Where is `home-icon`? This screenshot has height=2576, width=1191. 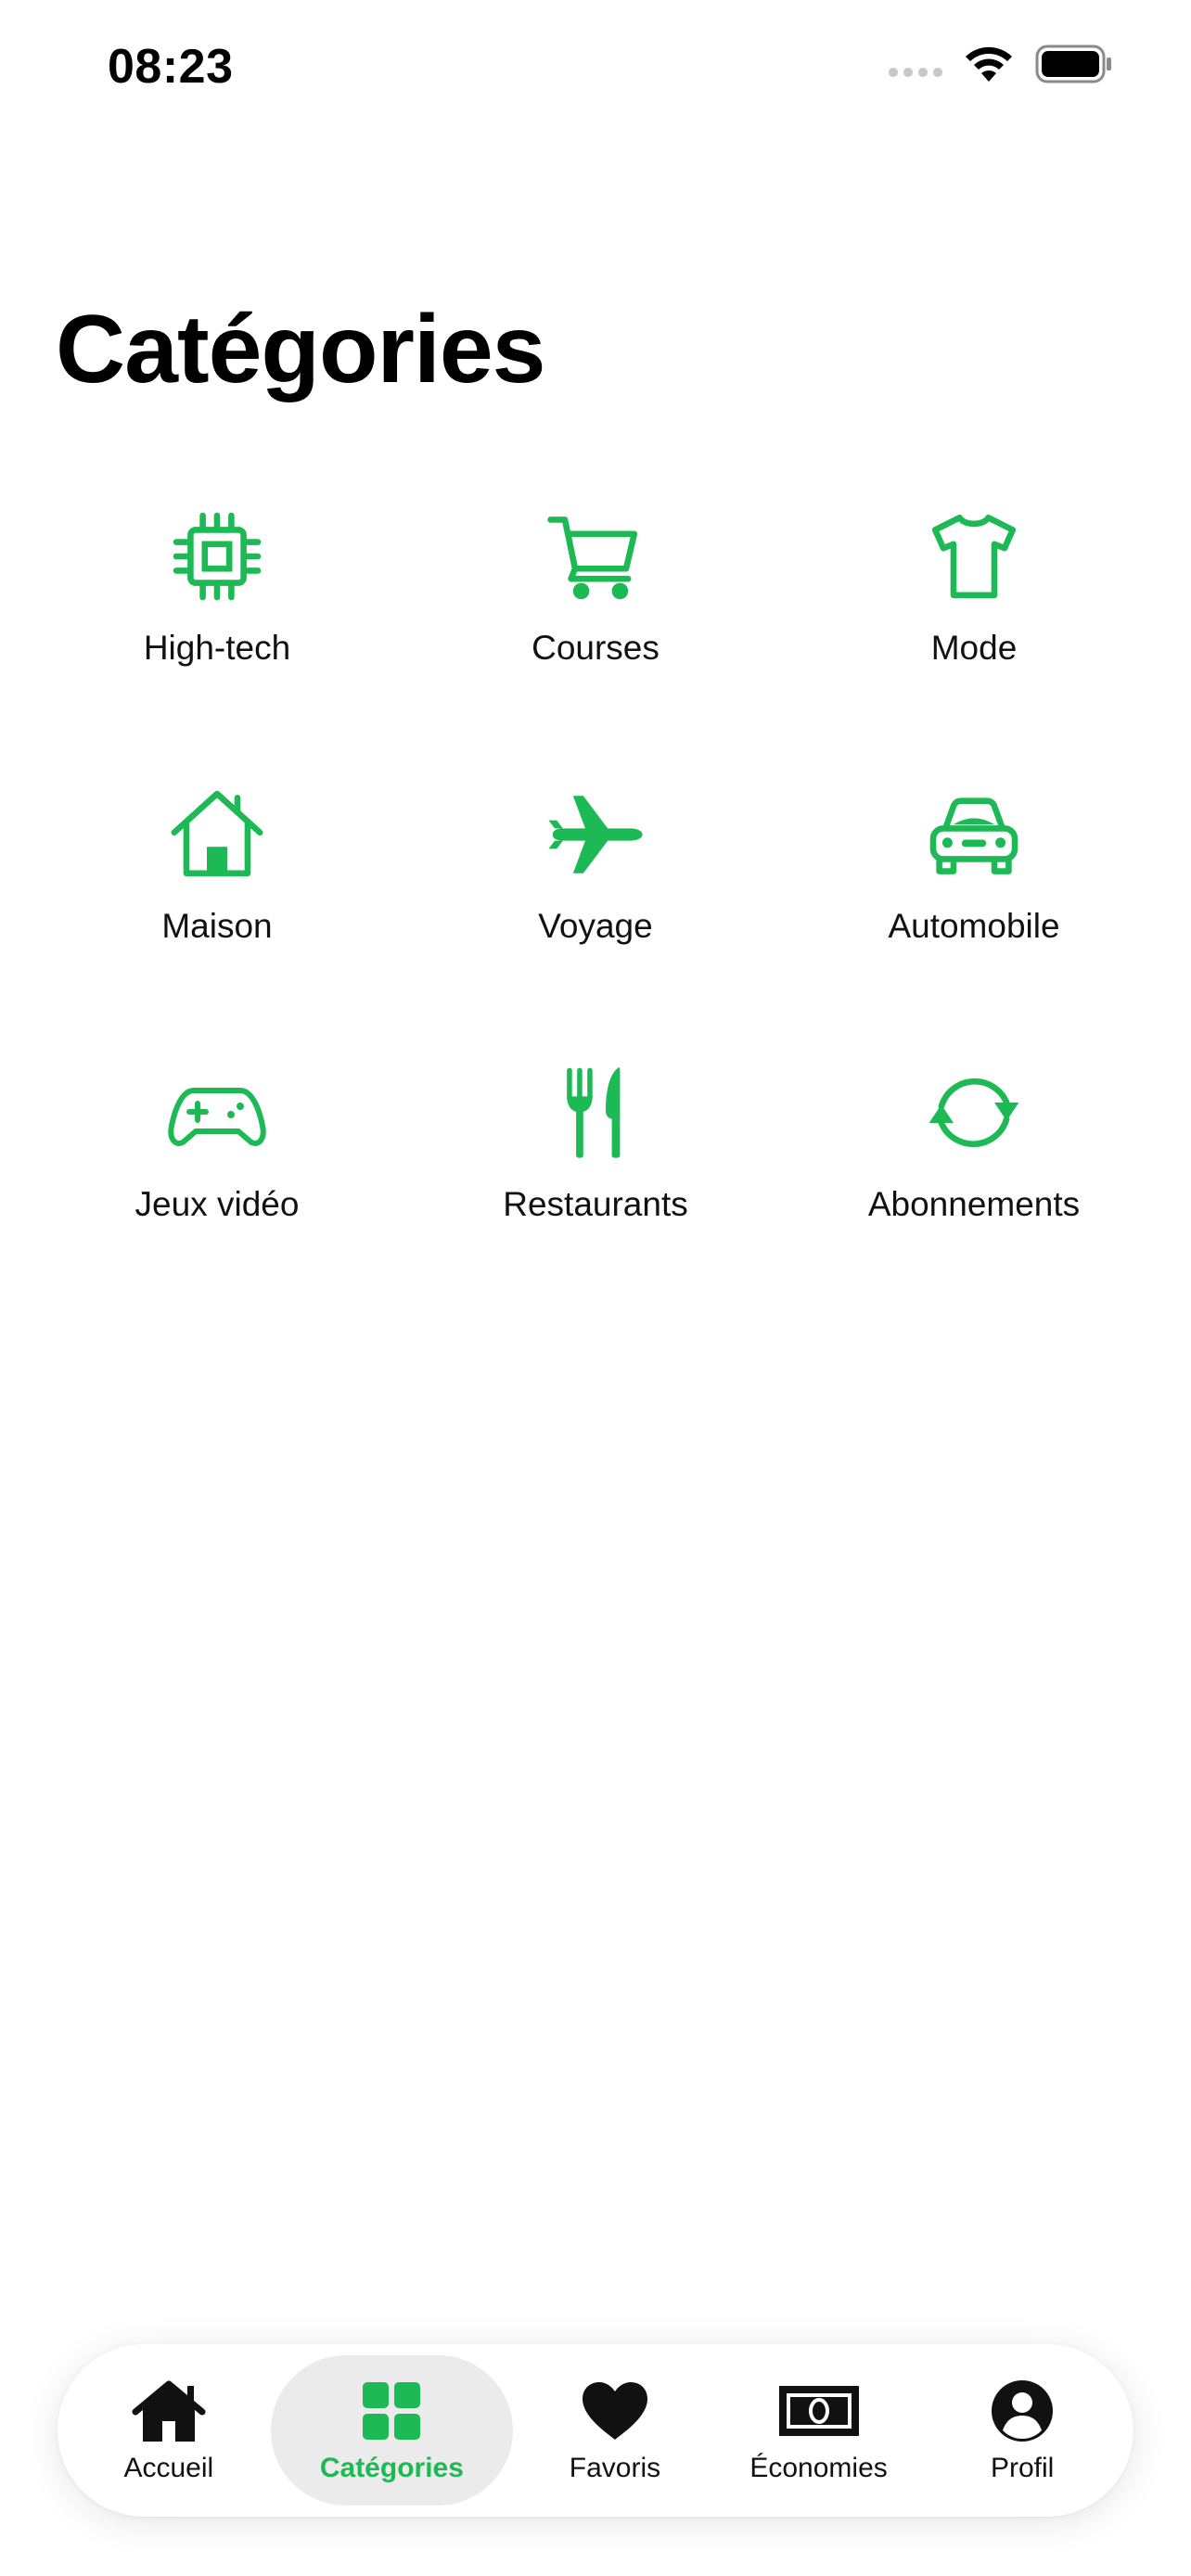
home-icon is located at coordinates (169, 2411).